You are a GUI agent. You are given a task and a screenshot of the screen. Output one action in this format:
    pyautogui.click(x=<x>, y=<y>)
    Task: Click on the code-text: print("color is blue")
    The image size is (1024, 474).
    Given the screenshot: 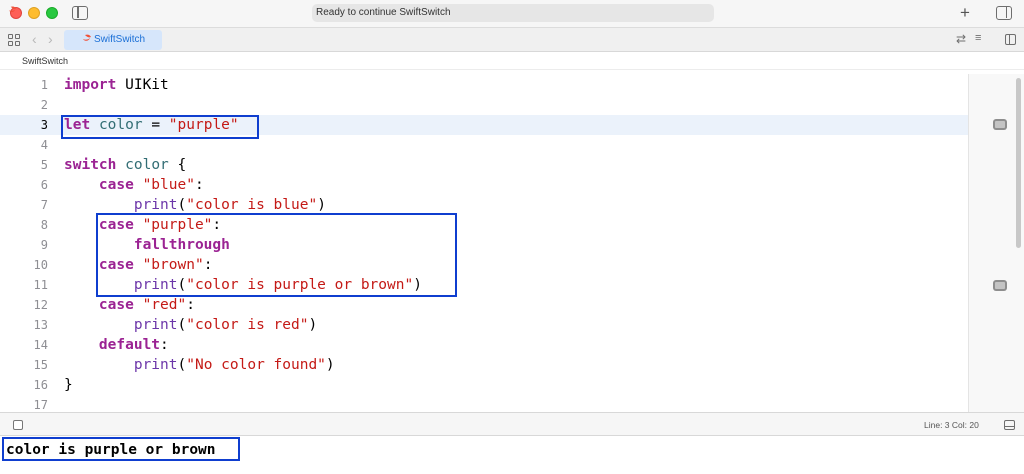 What is the action you would take?
    pyautogui.click(x=195, y=205)
    